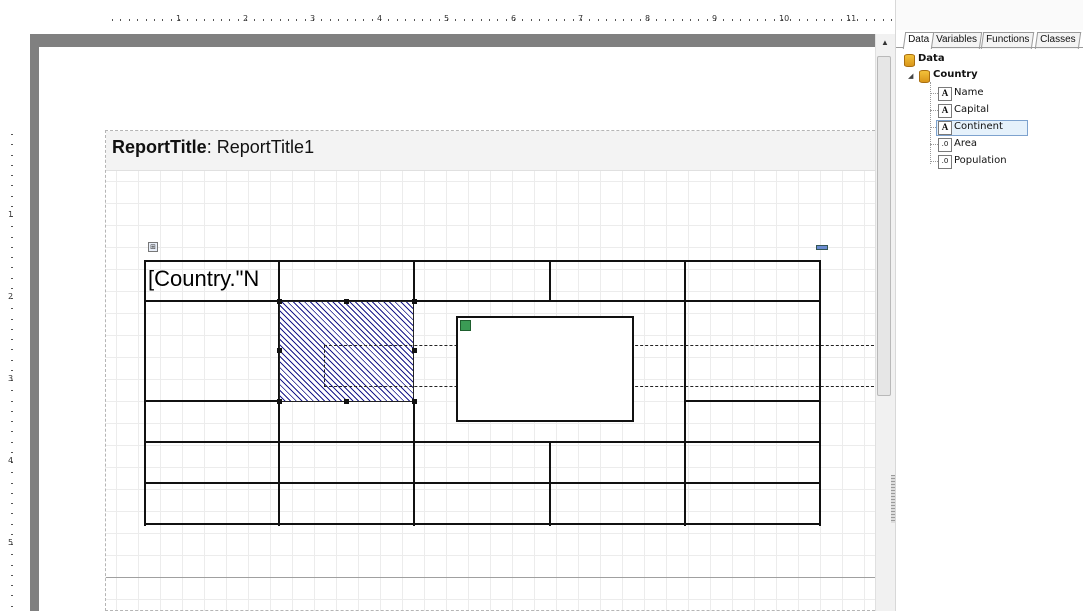 The image size is (1083, 611). Describe the element at coordinates (490, 577) in the screenshot. I see `band-bottom-line` at that location.